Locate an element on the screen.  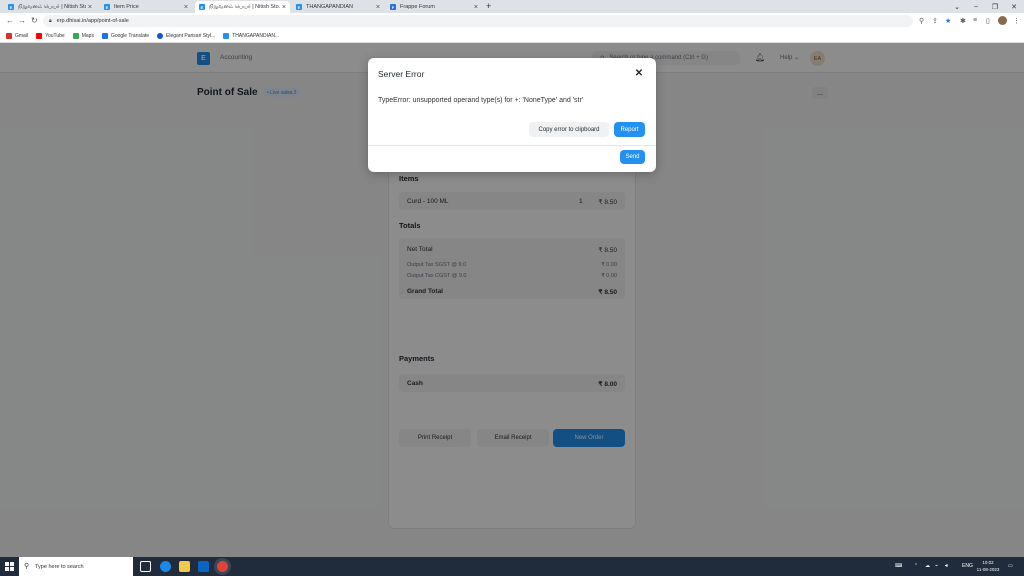
clock: 10:02 11-08-2023 is located at coordinates (988, 566).